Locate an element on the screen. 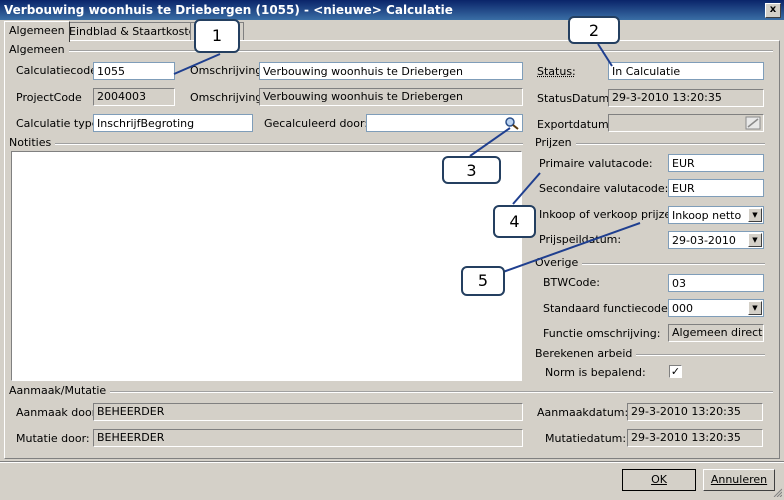  tab-algemeen: Algemeen is located at coordinates (37, 31).